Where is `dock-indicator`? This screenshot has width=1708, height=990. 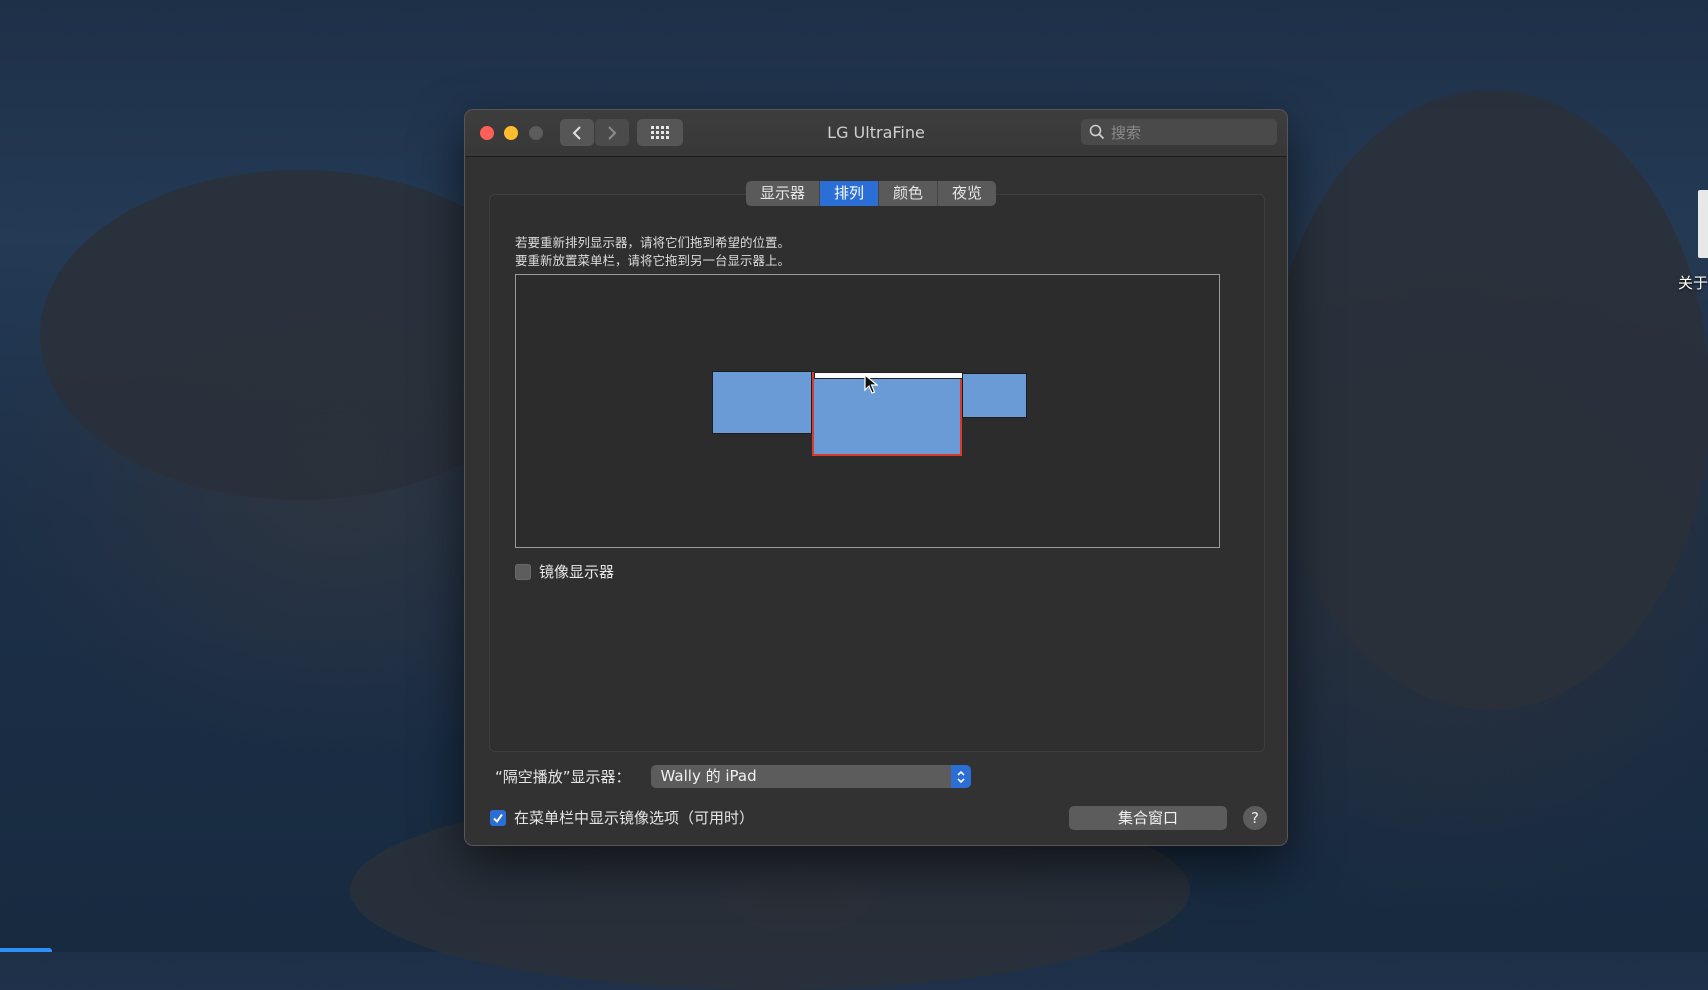
dock-indicator is located at coordinates (26, 950).